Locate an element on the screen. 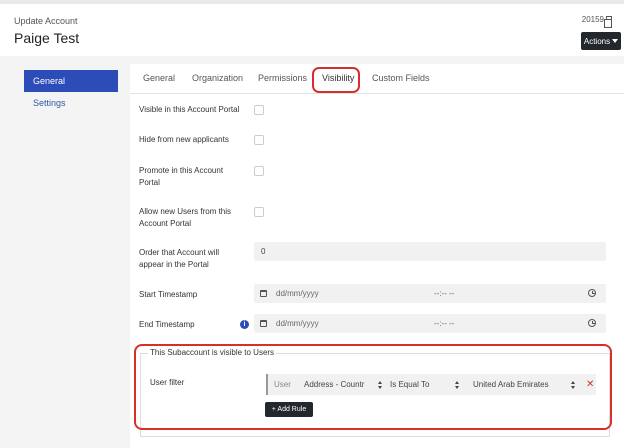  end-timestamp-label: End Timestamp is located at coordinates (167, 324).